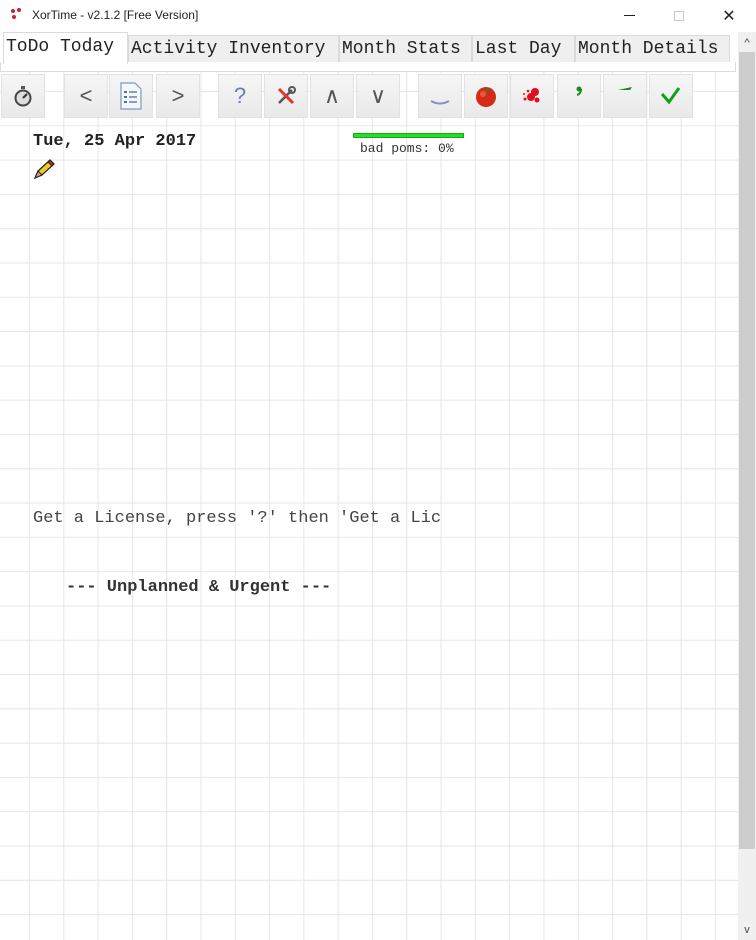 This screenshot has width=756, height=940. What do you see at coordinates (228, 49) in the screenshot?
I see `tab-label: Activity Inventory` at bounding box center [228, 49].